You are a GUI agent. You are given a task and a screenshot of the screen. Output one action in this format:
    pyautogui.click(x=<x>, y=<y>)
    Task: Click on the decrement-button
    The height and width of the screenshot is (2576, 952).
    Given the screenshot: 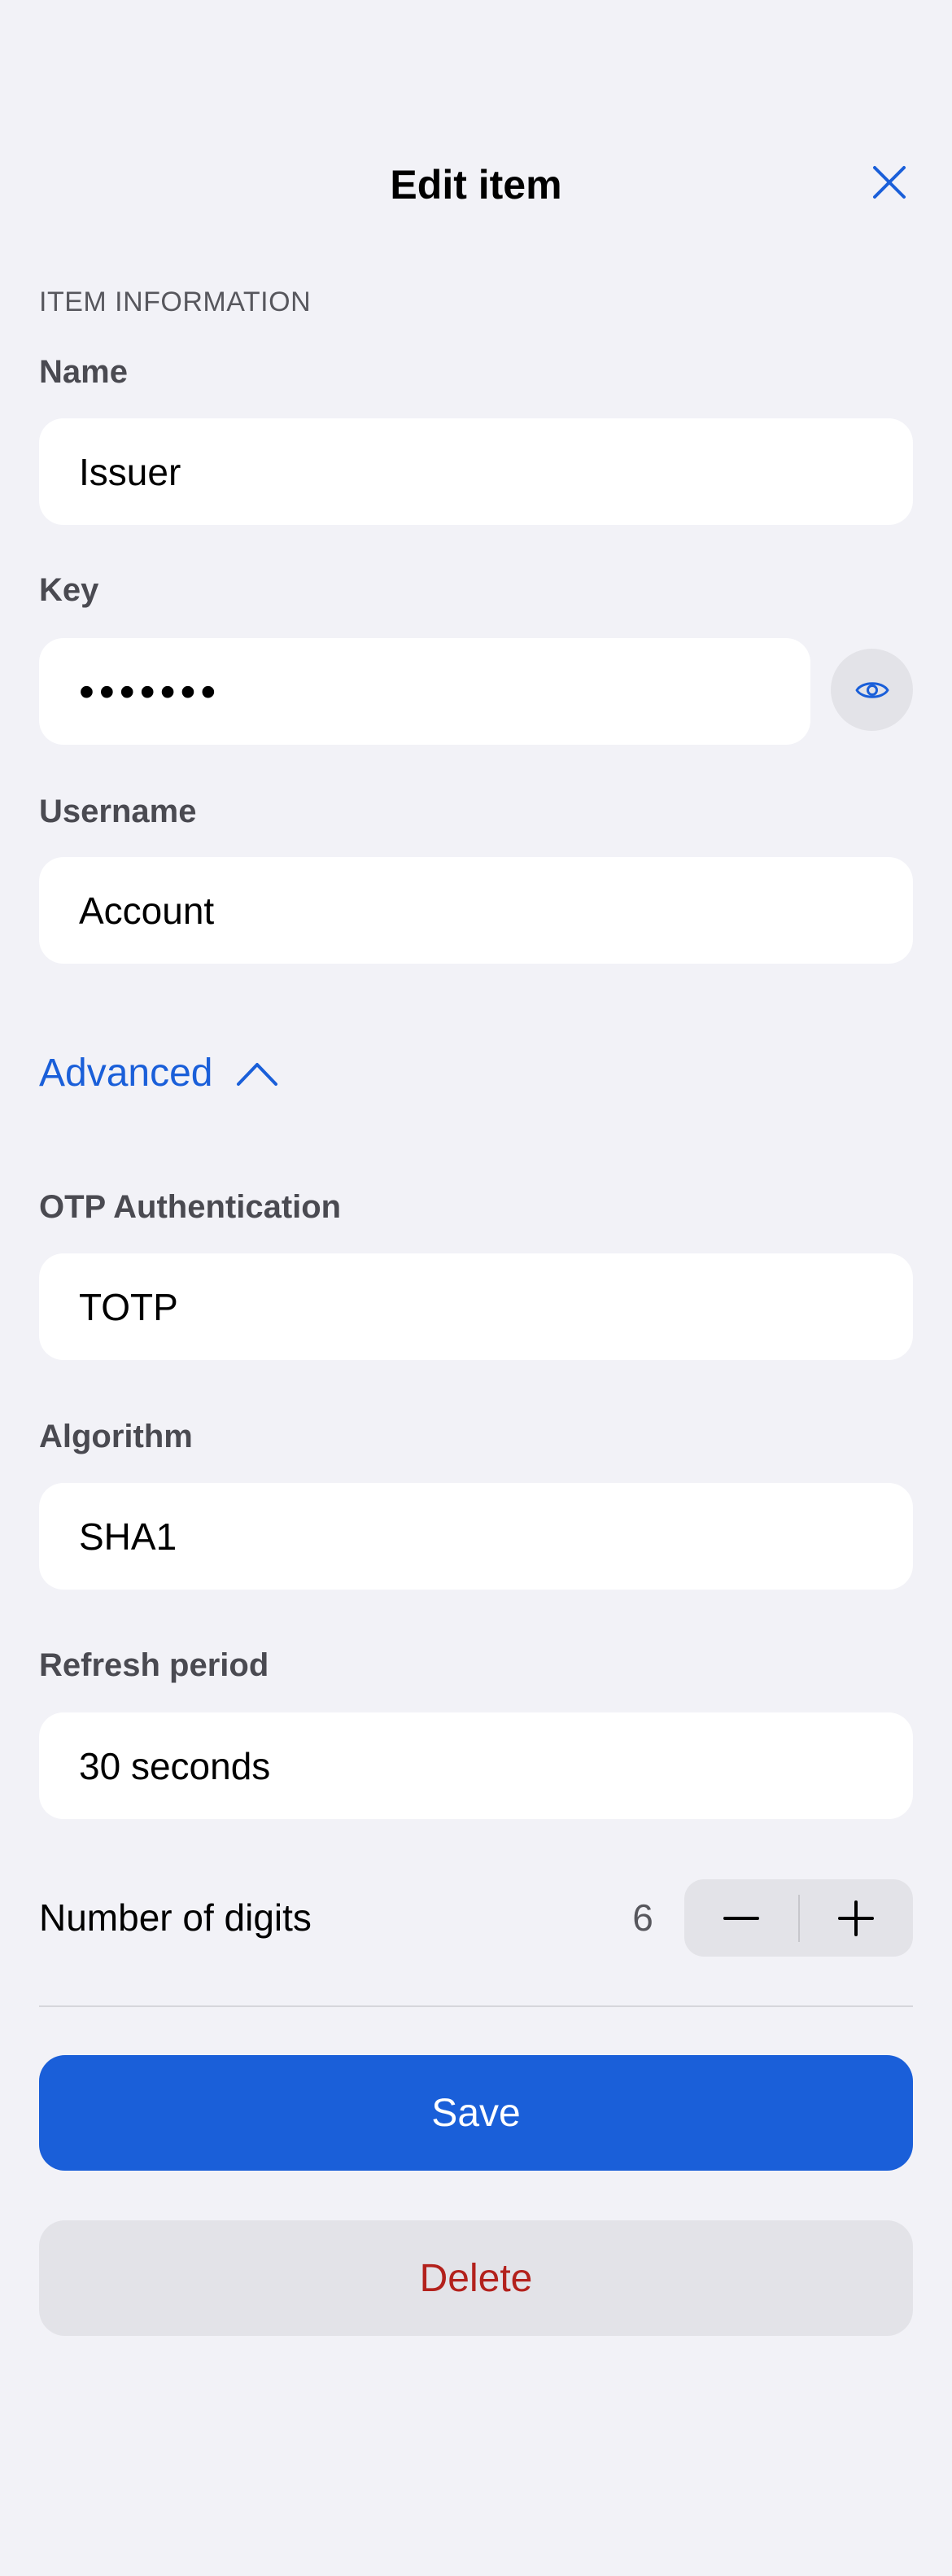 What is the action you would take?
    pyautogui.click(x=741, y=1918)
    